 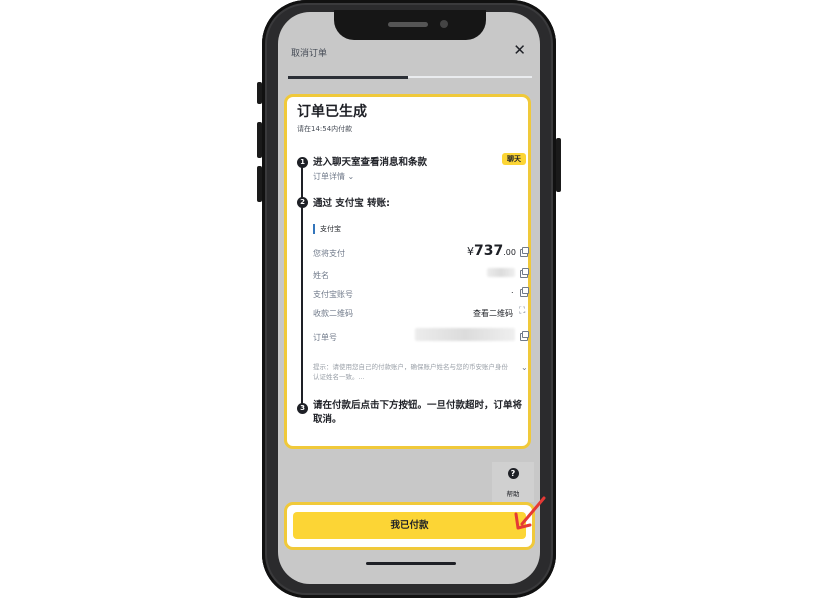 What do you see at coordinates (259, 93) in the screenshot?
I see `mute-switch` at bounding box center [259, 93].